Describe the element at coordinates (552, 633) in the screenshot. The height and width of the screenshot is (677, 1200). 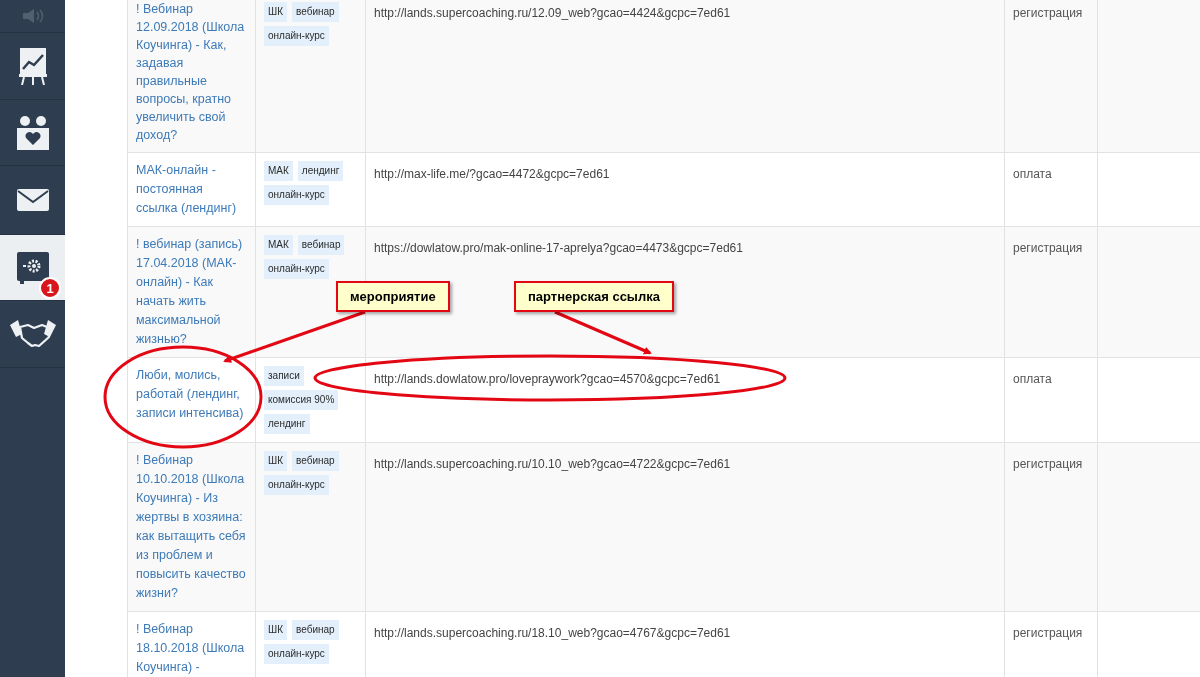
I see `partner-url: http://lands.supercoaching.ru/18.10_web?gcao=4767&gcpc=7ed61` at that location.